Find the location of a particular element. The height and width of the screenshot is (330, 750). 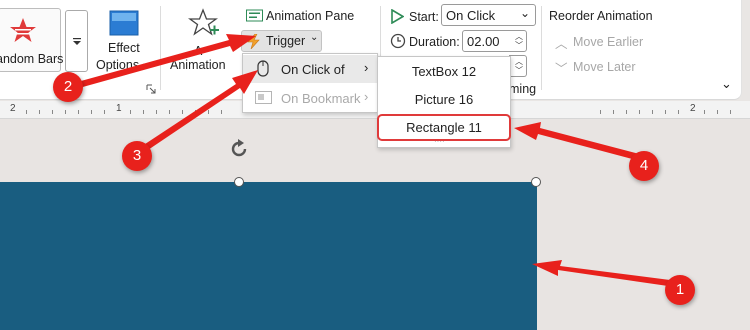

callout-badge-4: 4 is located at coordinates (644, 166).